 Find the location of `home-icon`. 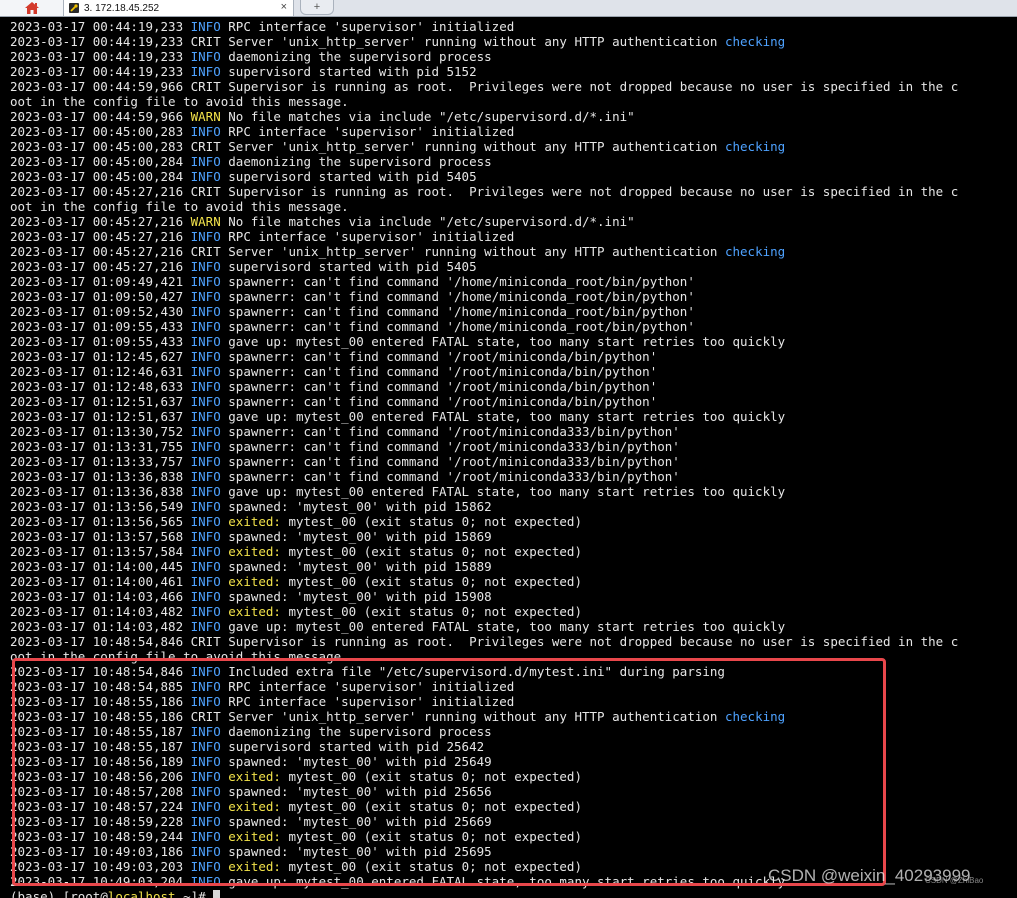

home-icon is located at coordinates (31, 8).